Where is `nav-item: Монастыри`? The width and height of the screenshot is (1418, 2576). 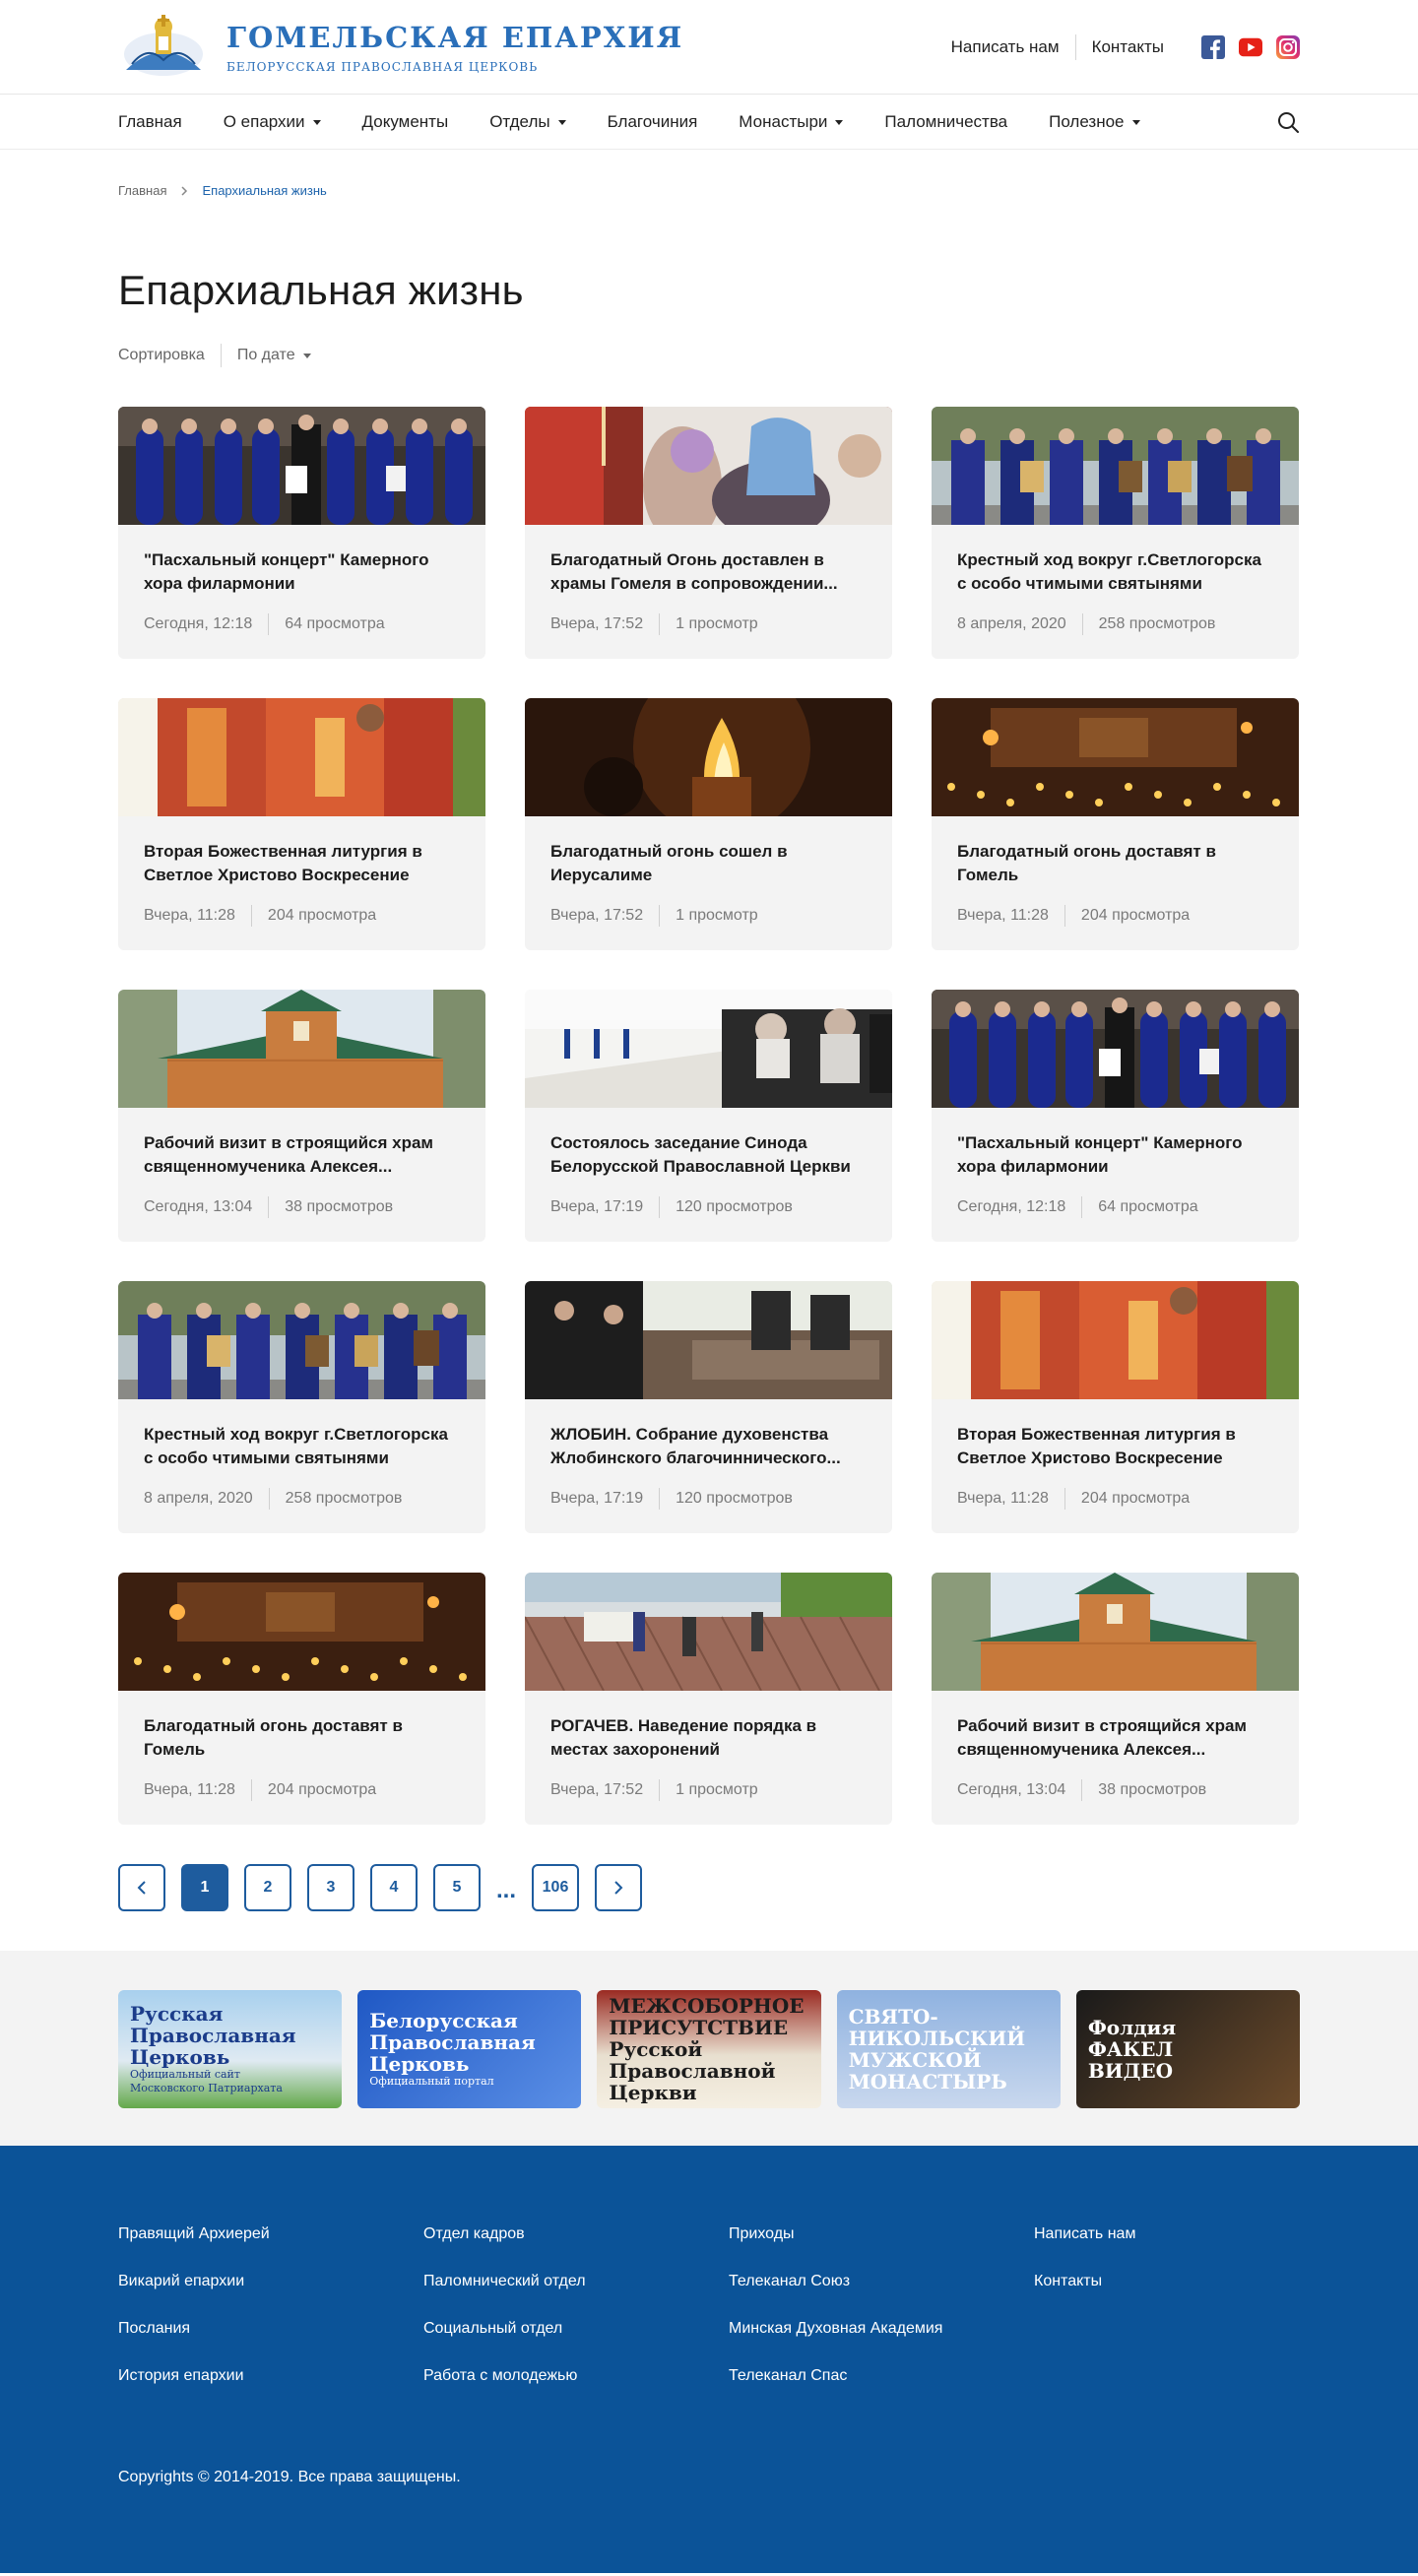
nav-item: Монастыри is located at coordinates (792, 122).